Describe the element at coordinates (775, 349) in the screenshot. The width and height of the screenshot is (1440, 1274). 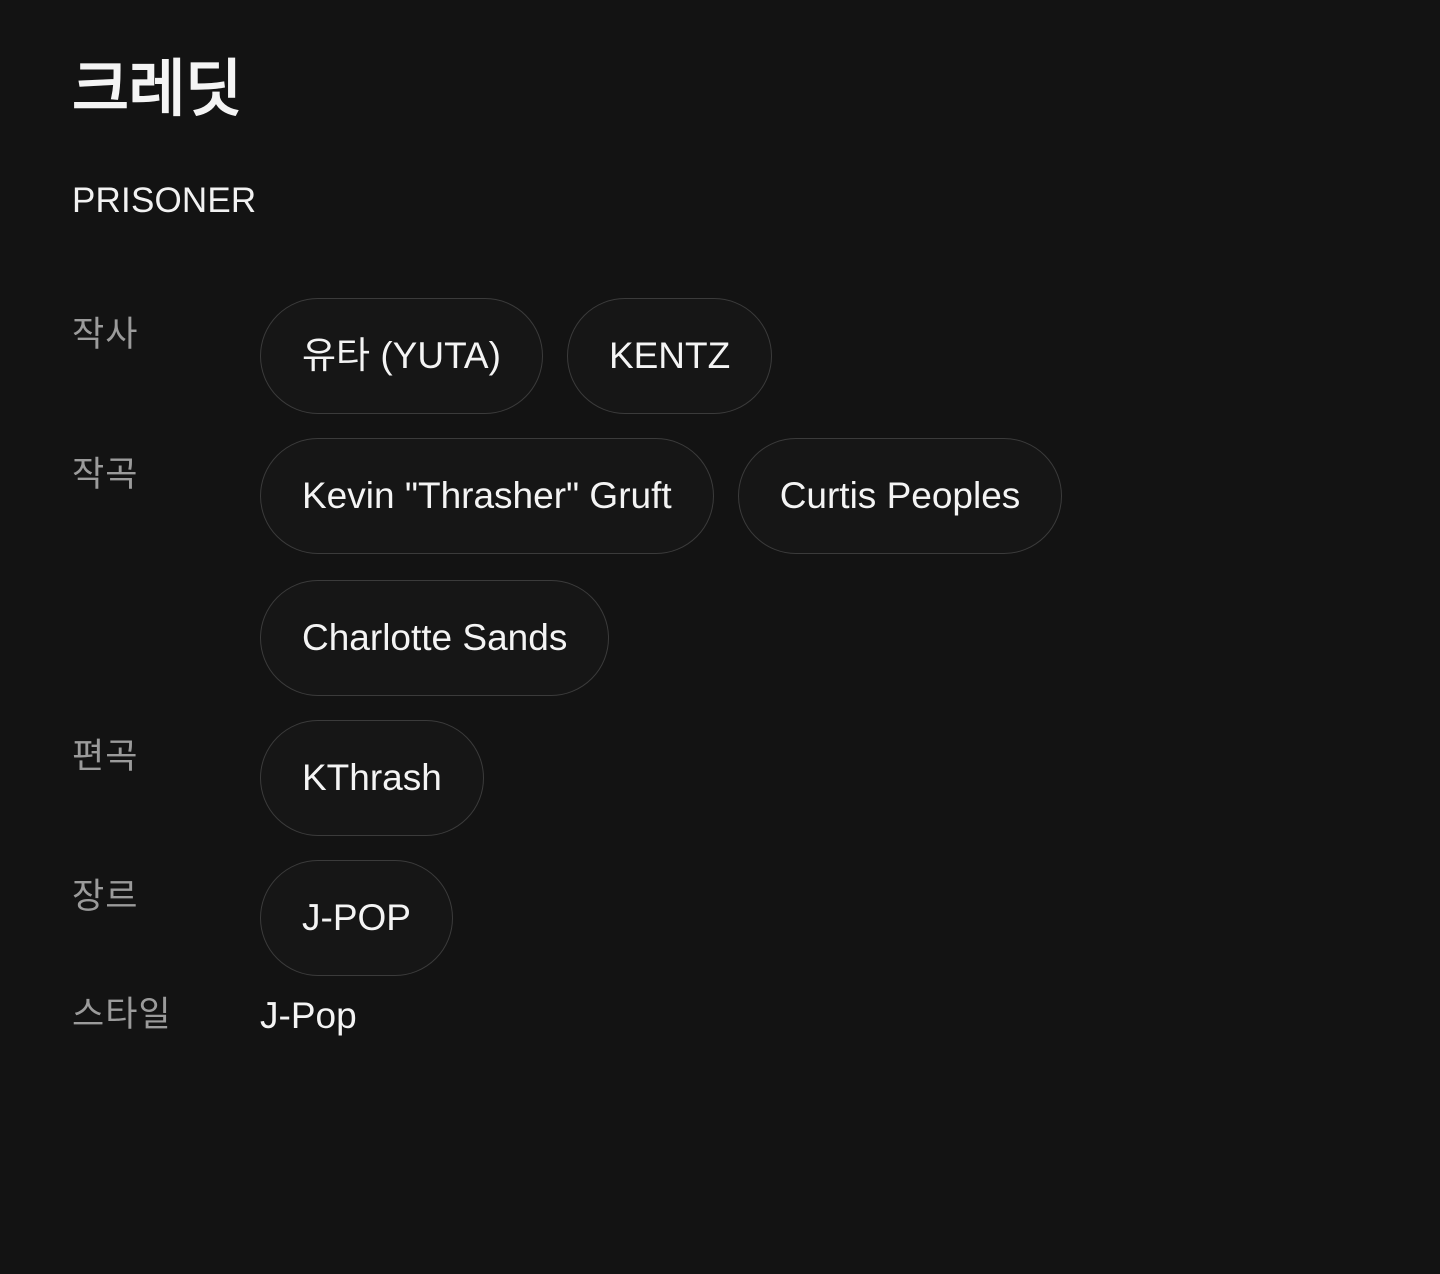
I see `credit-values: 유타 (YUTA) KENTZ` at that location.